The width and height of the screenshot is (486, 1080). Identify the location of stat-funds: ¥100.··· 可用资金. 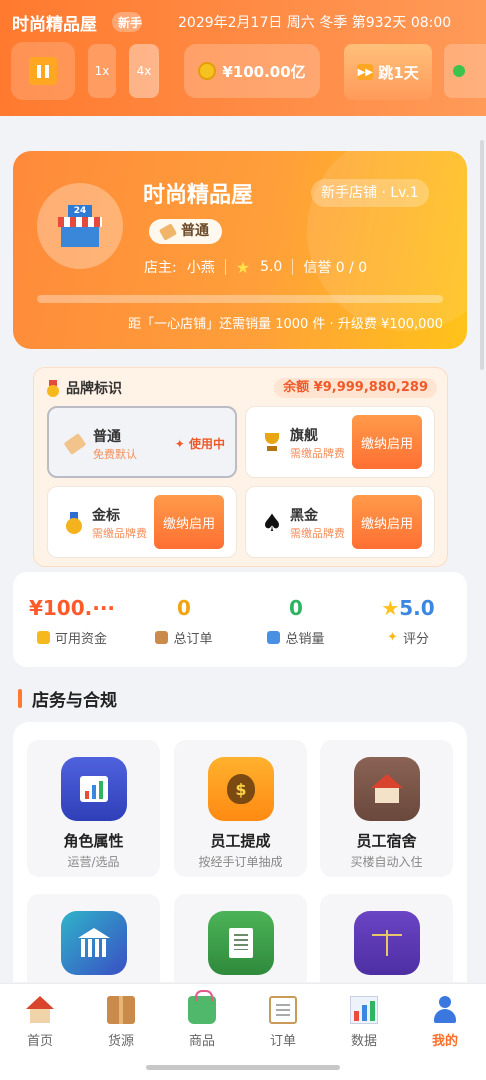
(72, 621).